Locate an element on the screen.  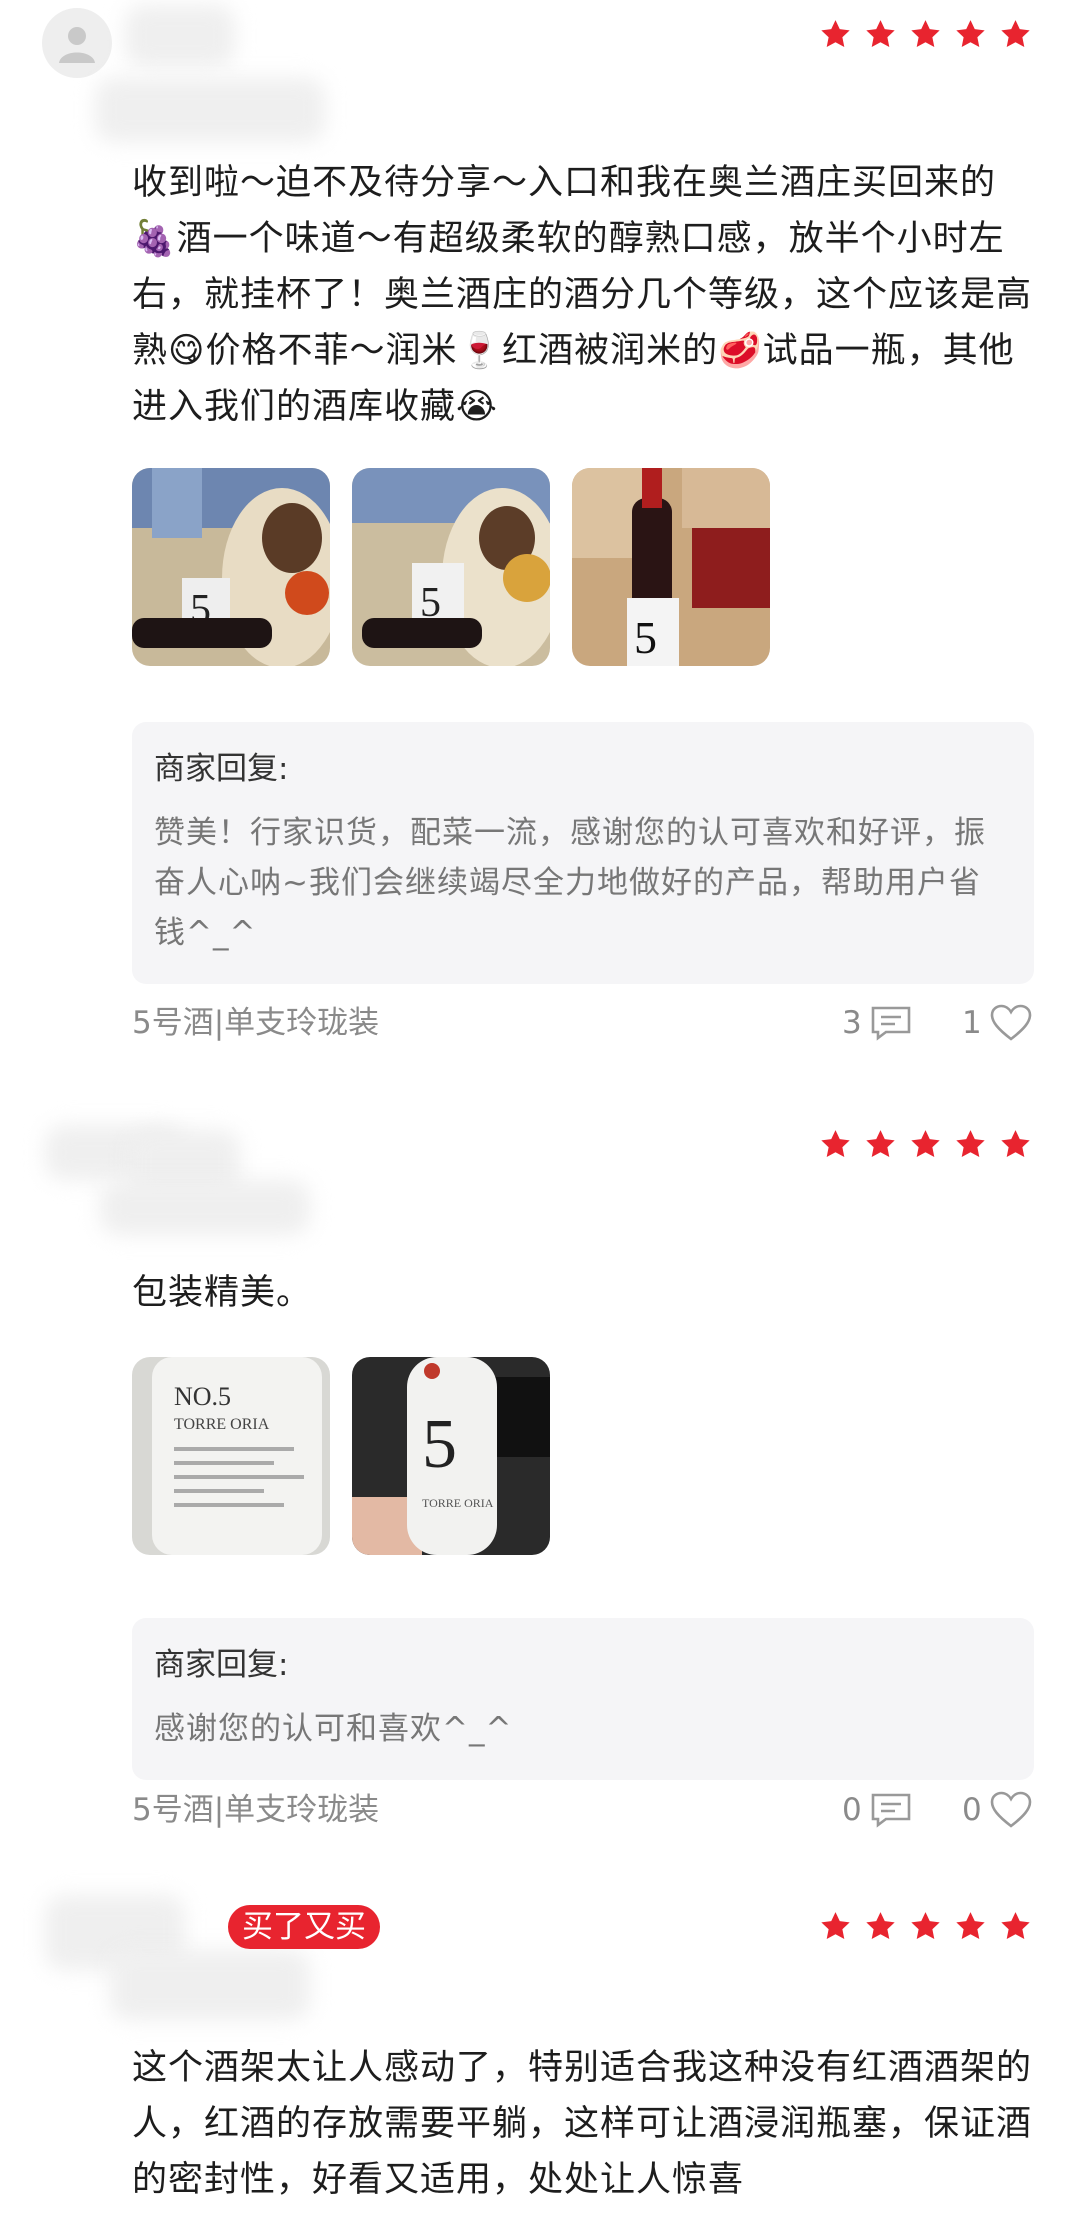
user-avatar is located at coordinates (77, 43).